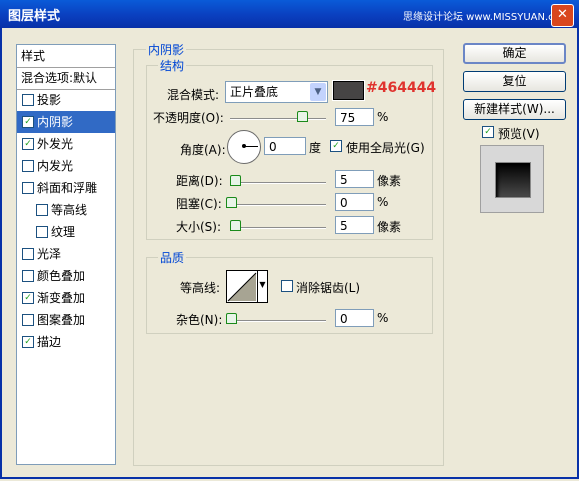 The height and width of the screenshot is (481, 579). What do you see at coordinates (287, 286) in the screenshot?
I see `antialias-checkbox` at bounding box center [287, 286].